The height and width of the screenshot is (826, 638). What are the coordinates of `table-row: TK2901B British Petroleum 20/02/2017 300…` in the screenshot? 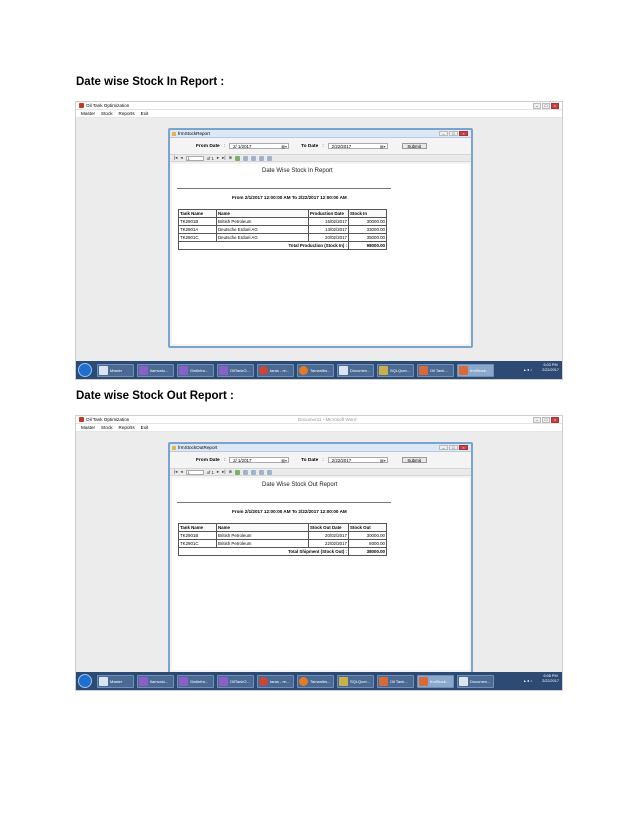 It's located at (282, 535).